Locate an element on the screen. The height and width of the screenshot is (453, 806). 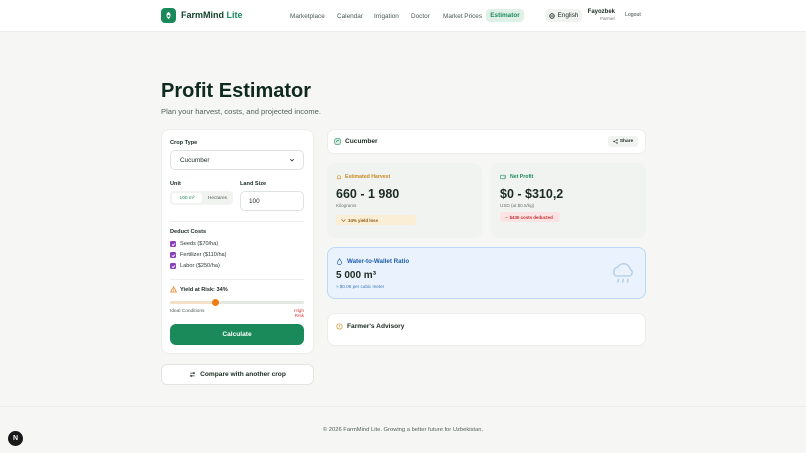
share-button: Share is located at coordinates (623, 141).